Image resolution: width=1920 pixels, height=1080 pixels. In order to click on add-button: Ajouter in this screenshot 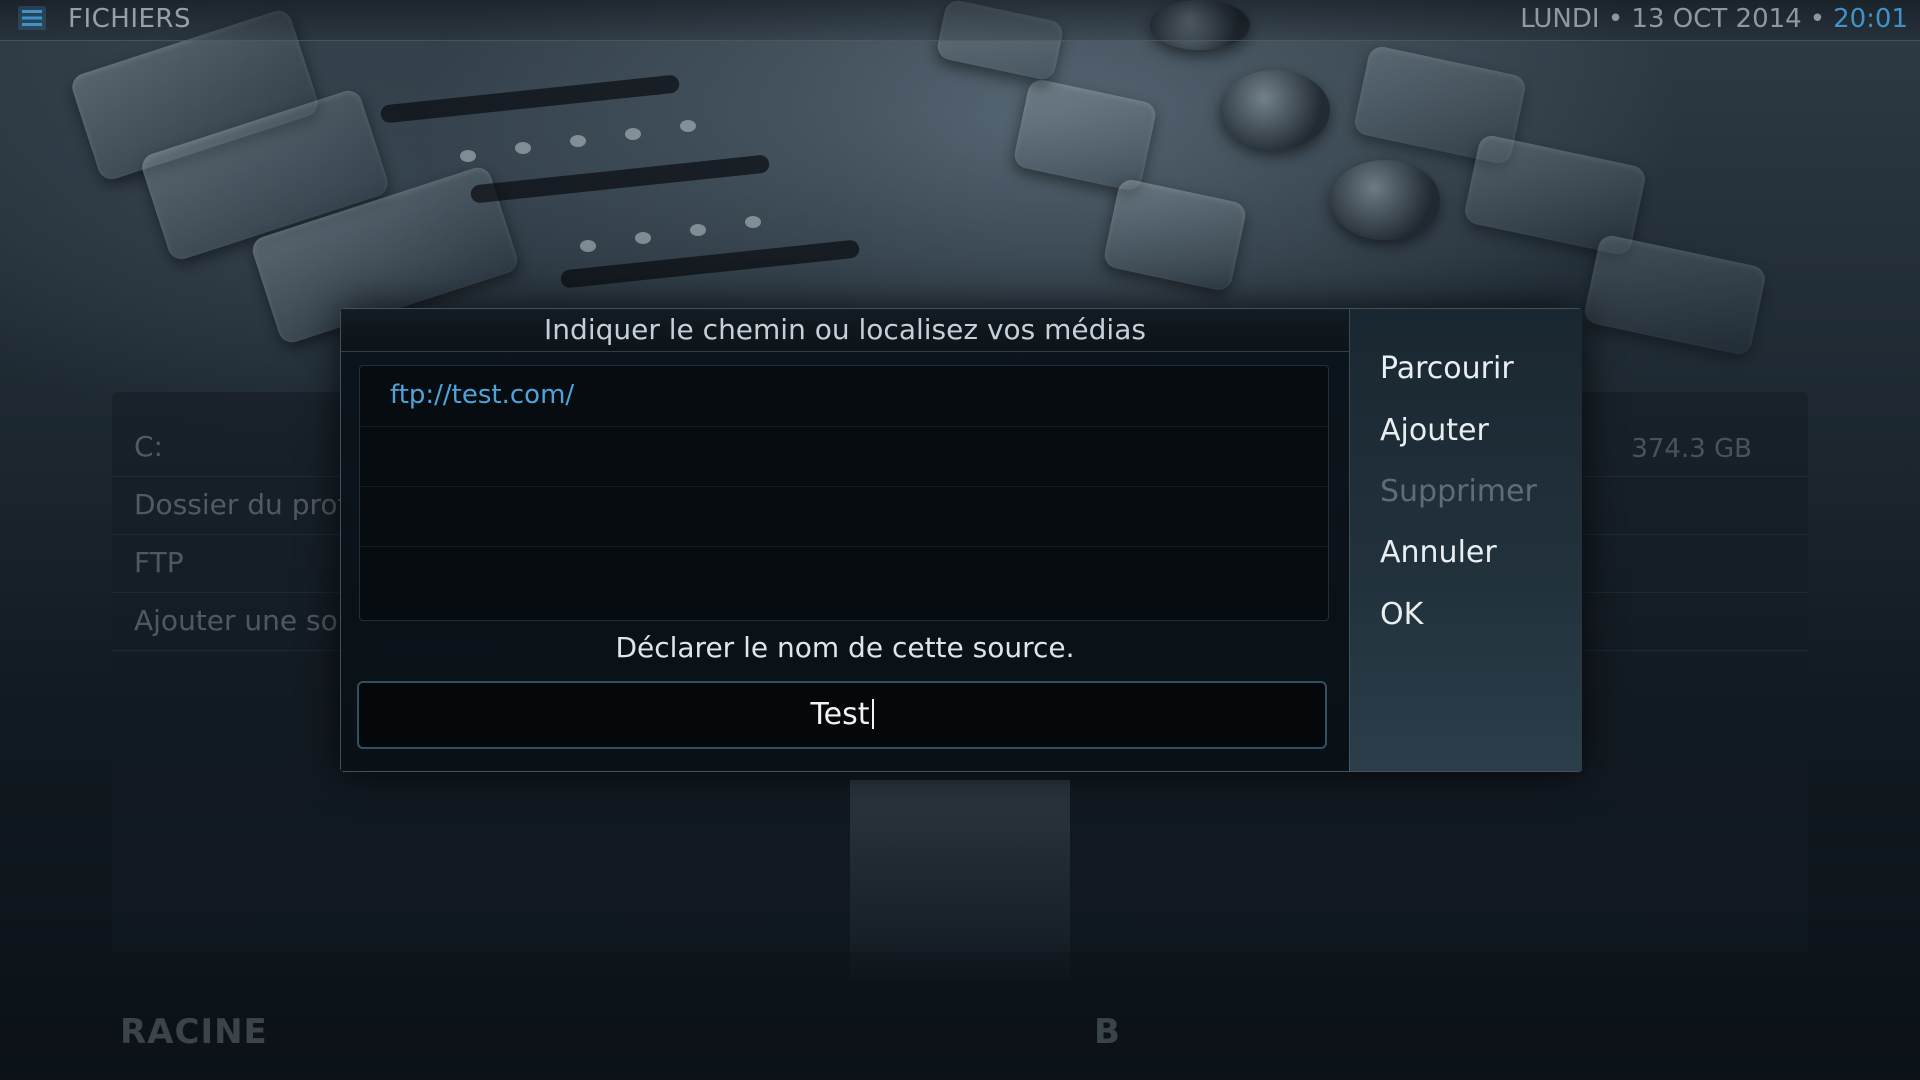, I will do `click(1434, 430)`.